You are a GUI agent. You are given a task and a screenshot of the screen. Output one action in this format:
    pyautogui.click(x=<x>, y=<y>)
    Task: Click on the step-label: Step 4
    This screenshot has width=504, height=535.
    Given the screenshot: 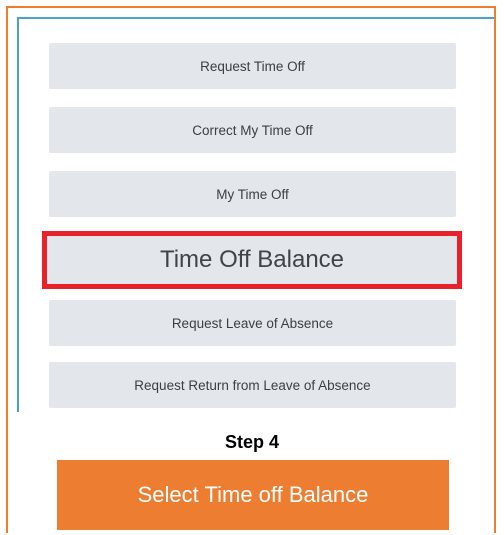 What is the action you would take?
    pyautogui.click(x=252, y=442)
    